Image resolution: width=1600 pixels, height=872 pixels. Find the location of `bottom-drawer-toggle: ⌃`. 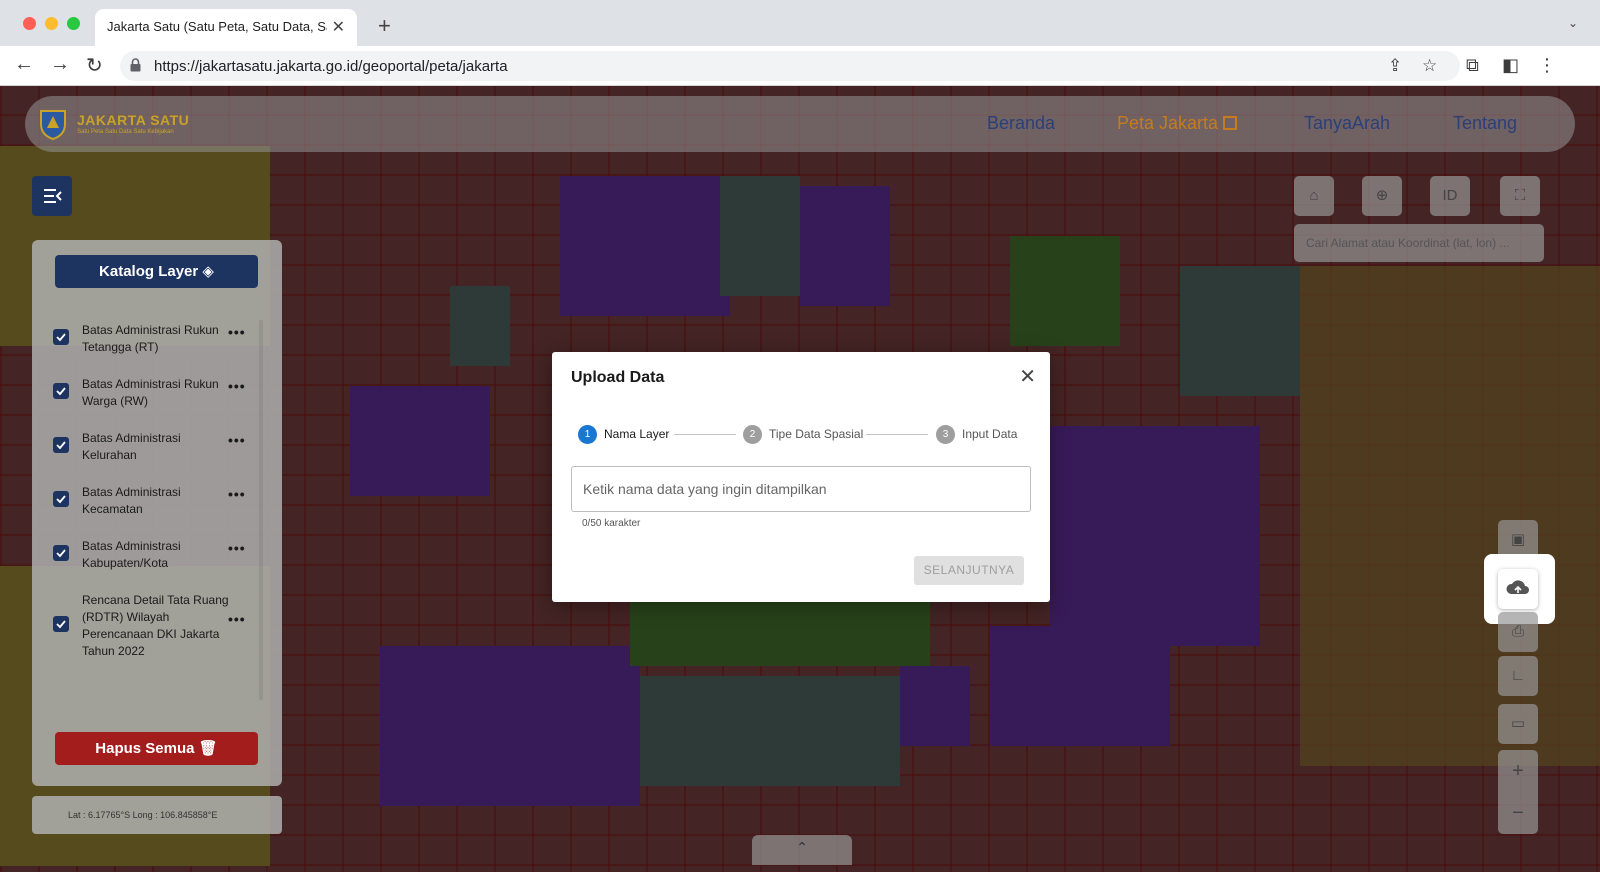

bottom-drawer-toggle: ⌃ is located at coordinates (802, 850).